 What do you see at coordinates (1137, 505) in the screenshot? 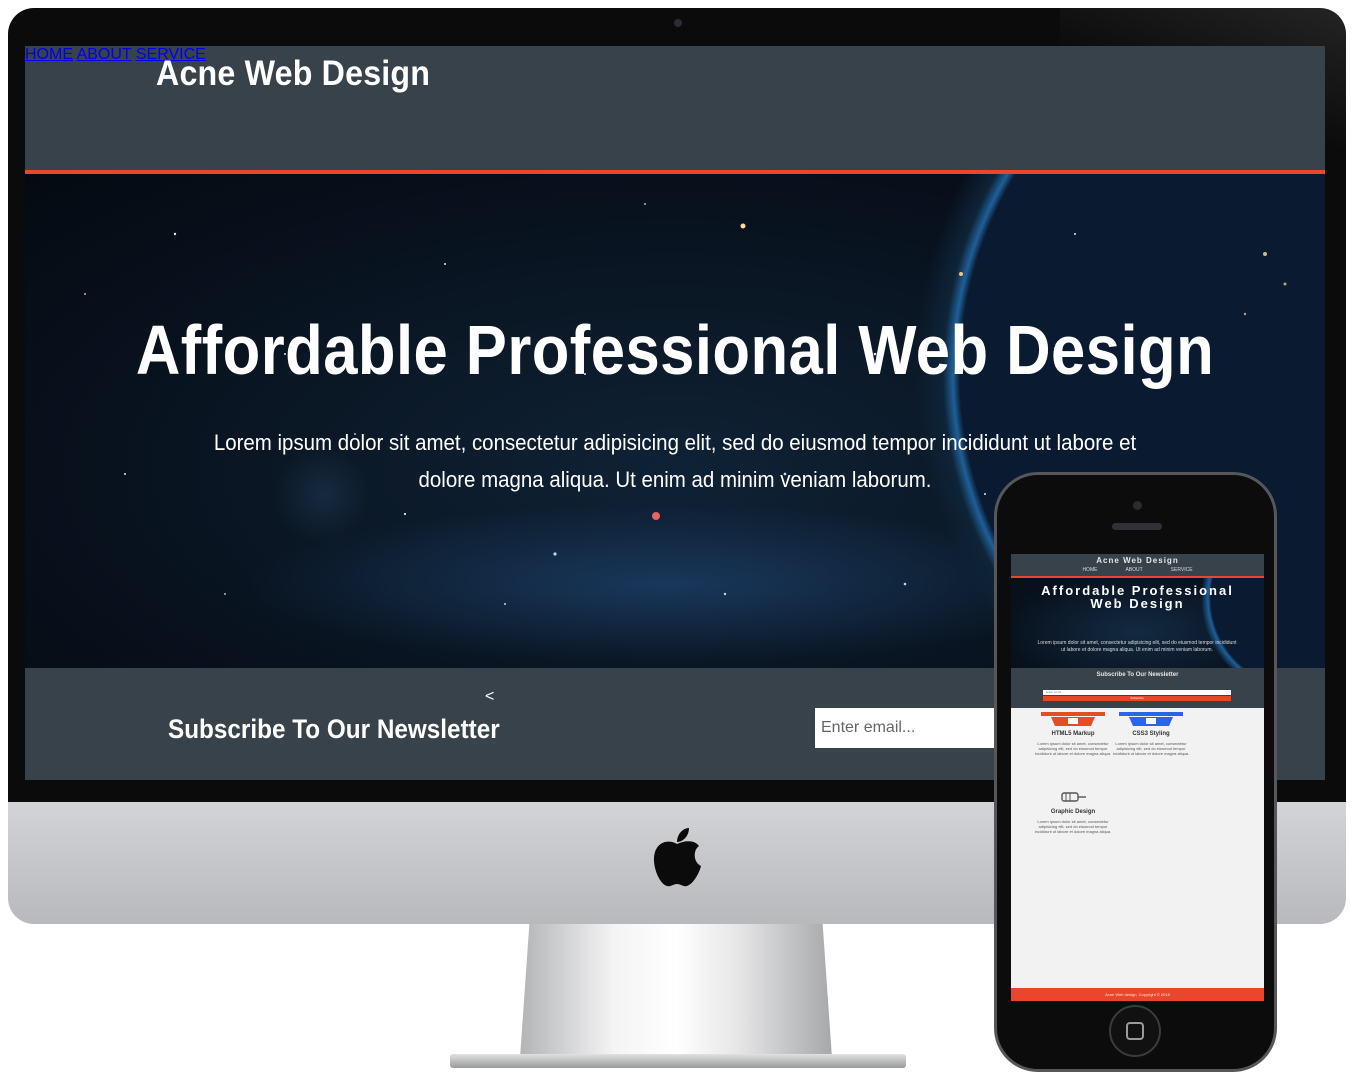
I see `phone-camera` at bounding box center [1137, 505].